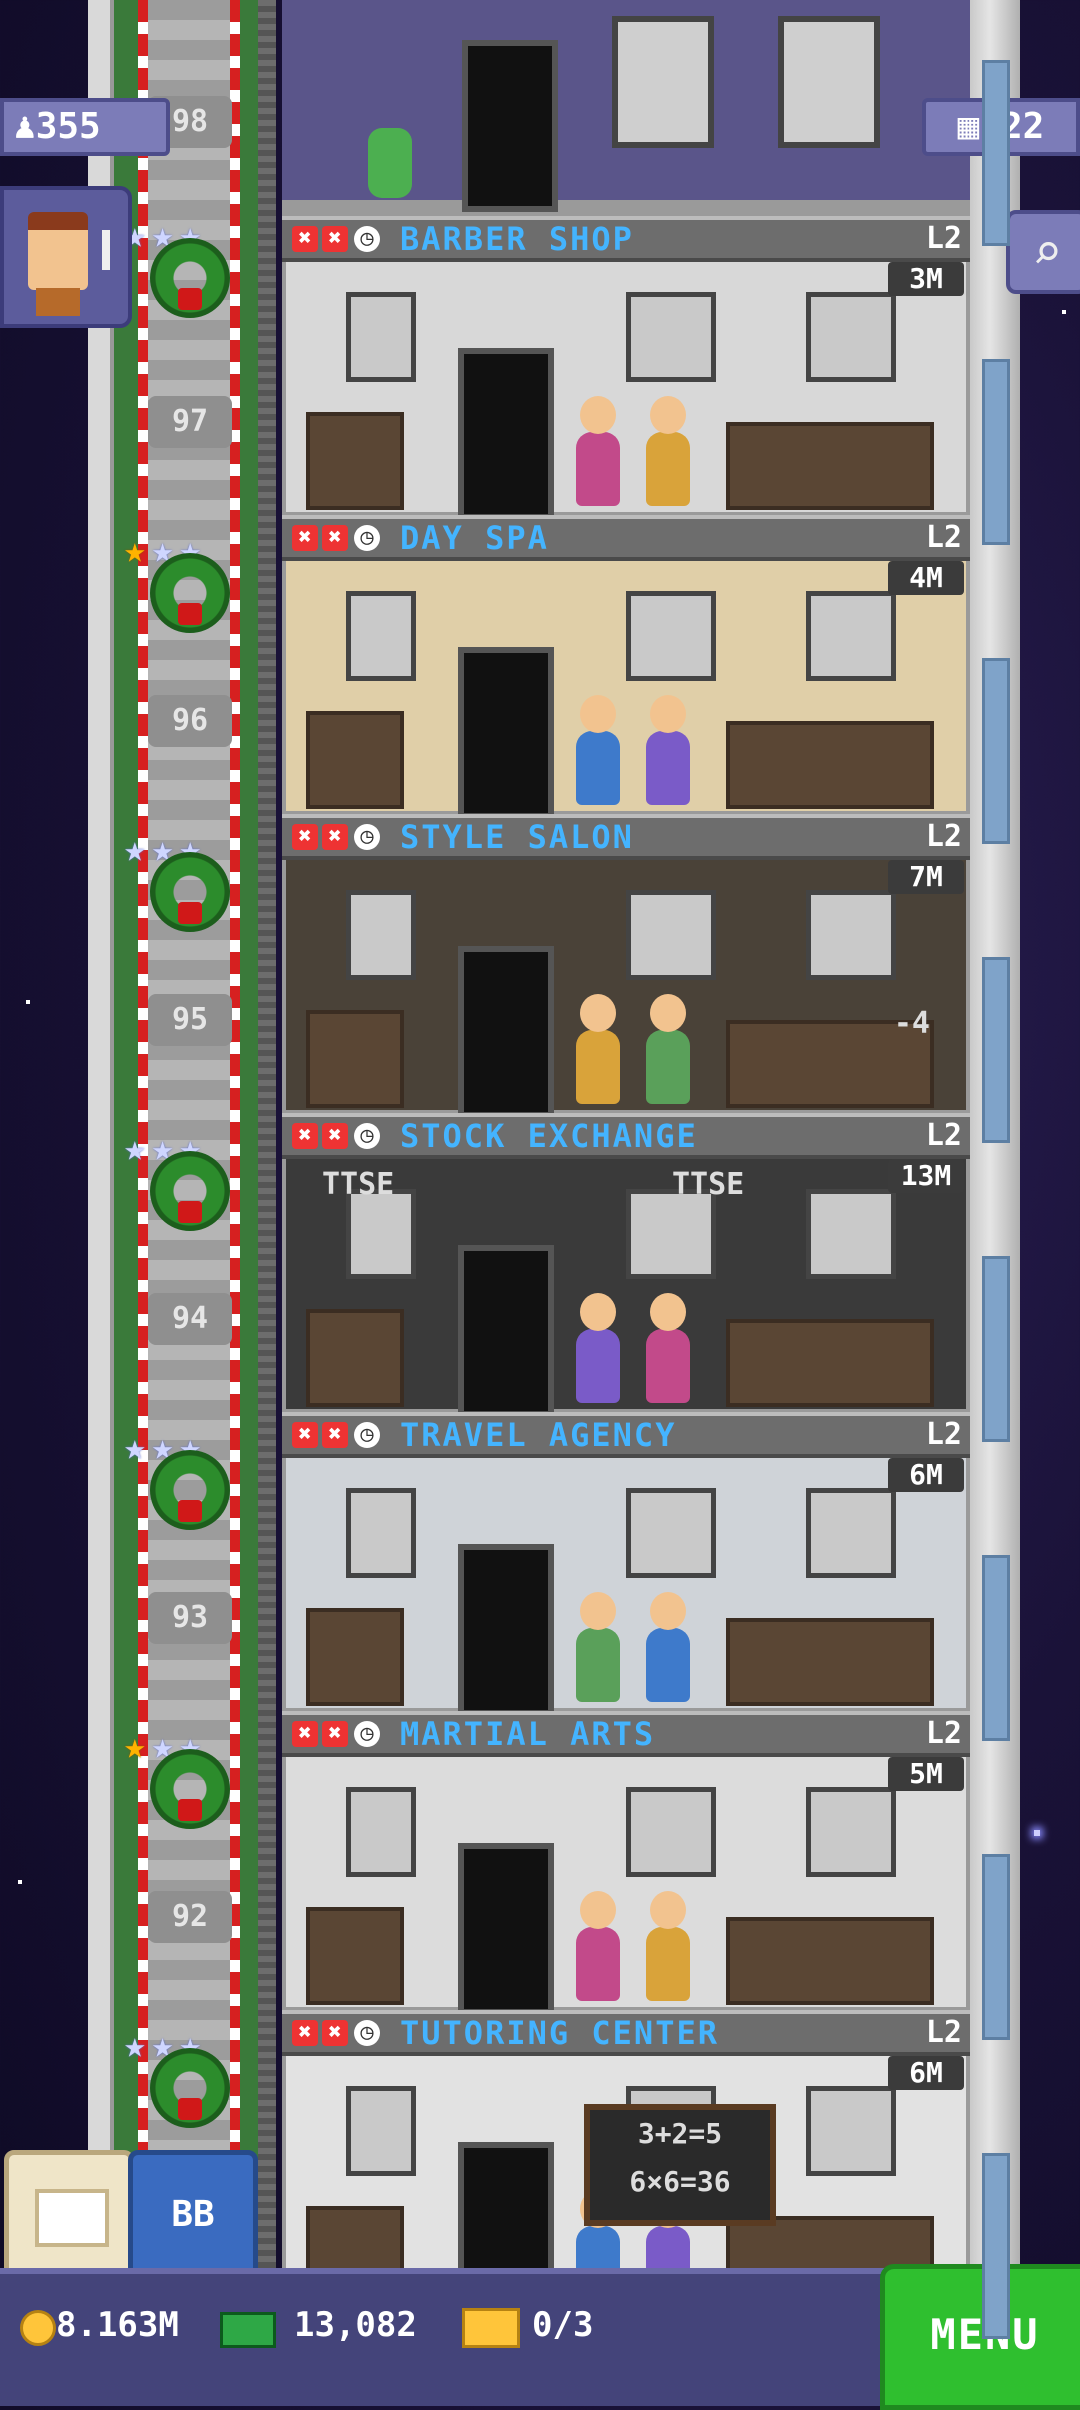 This screenshot has width=1080, height=2410. What do you see at coordinates (926, 1176) in the screenshot?
I see `income-badge: 13M` at bounding box center [926, 1176].